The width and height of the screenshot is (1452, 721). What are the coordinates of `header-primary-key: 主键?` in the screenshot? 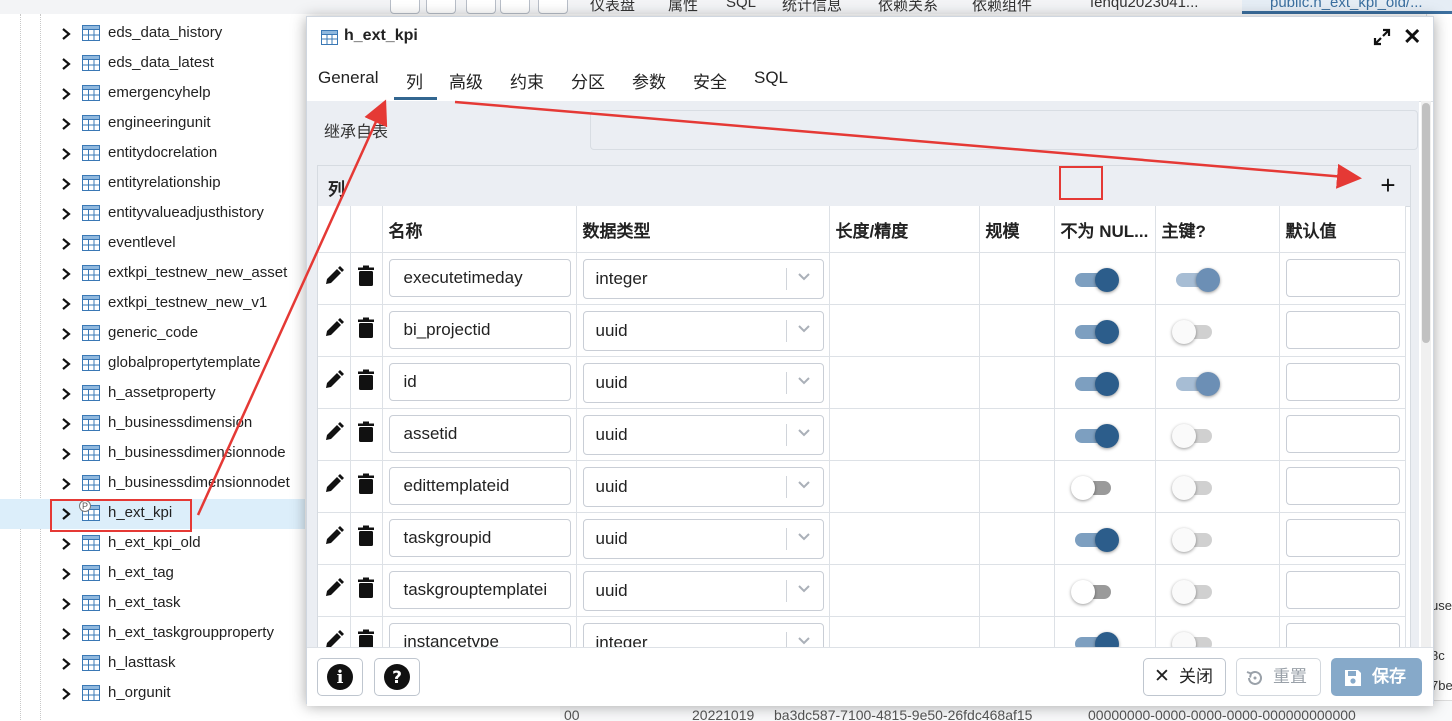 It's located at (1217, 229).